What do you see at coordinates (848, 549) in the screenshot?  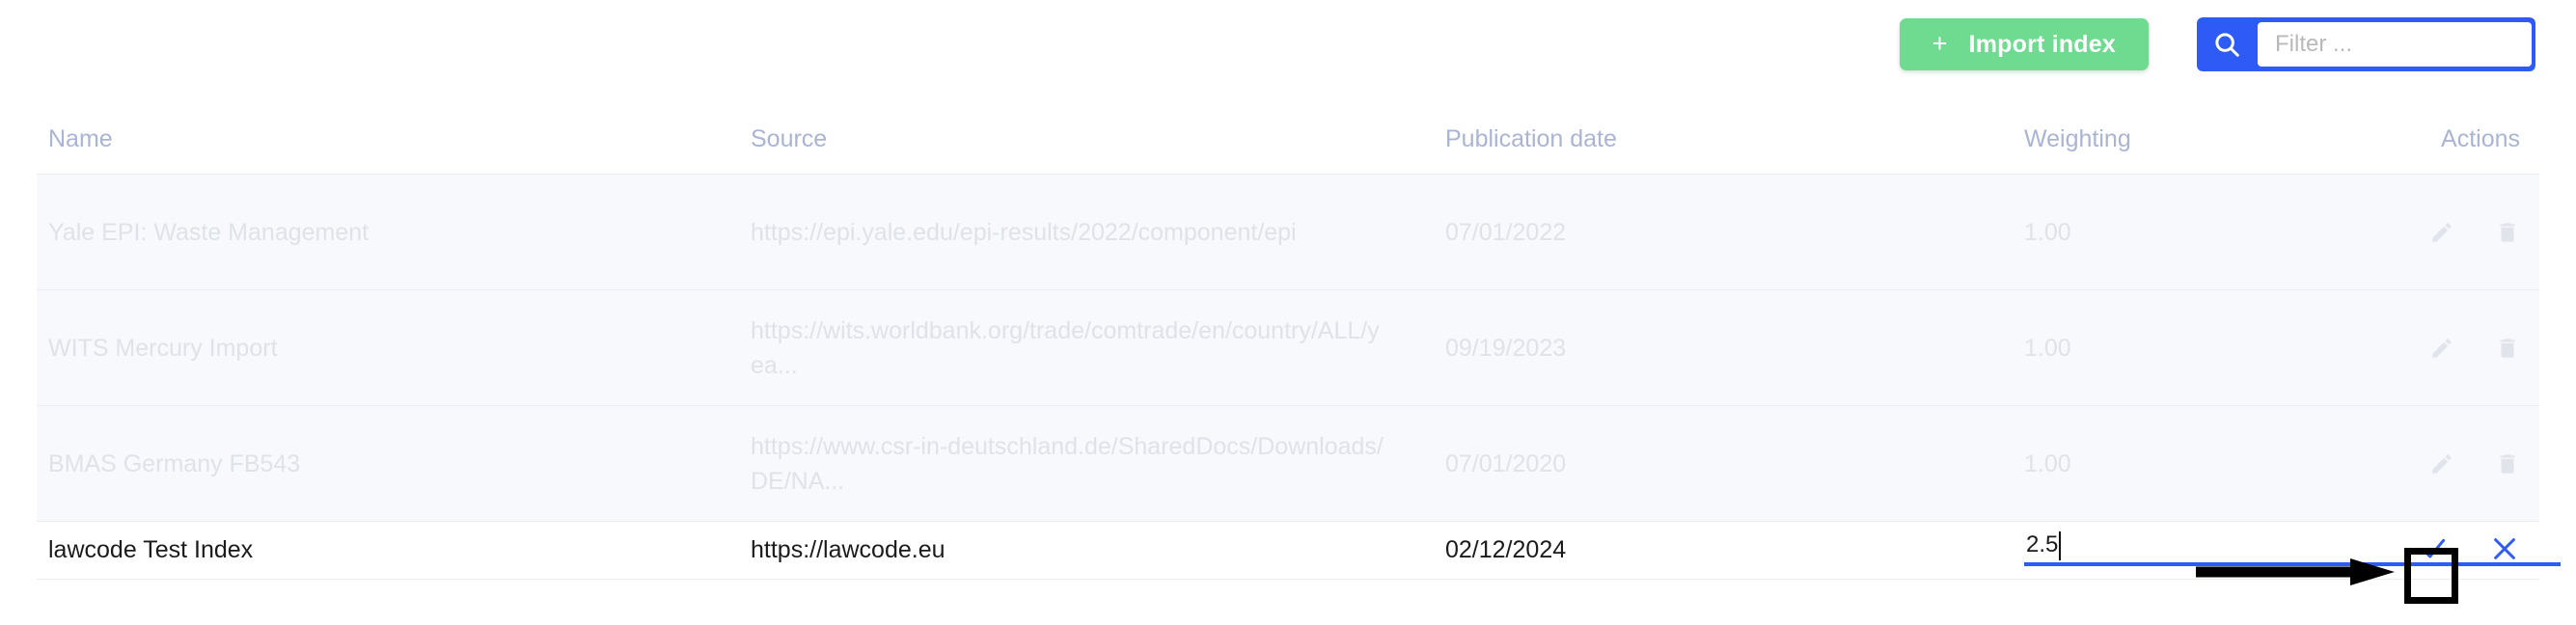 I see `cell-source: https://lawcode.eu` at bounding box center [848, 549].